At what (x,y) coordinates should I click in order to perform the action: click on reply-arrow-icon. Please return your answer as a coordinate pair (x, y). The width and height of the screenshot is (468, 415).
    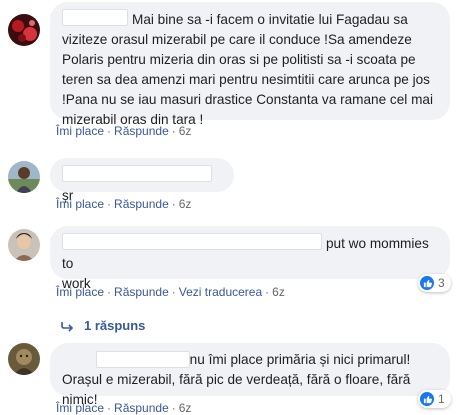
    Looking at the image, I should click on (67, 326).